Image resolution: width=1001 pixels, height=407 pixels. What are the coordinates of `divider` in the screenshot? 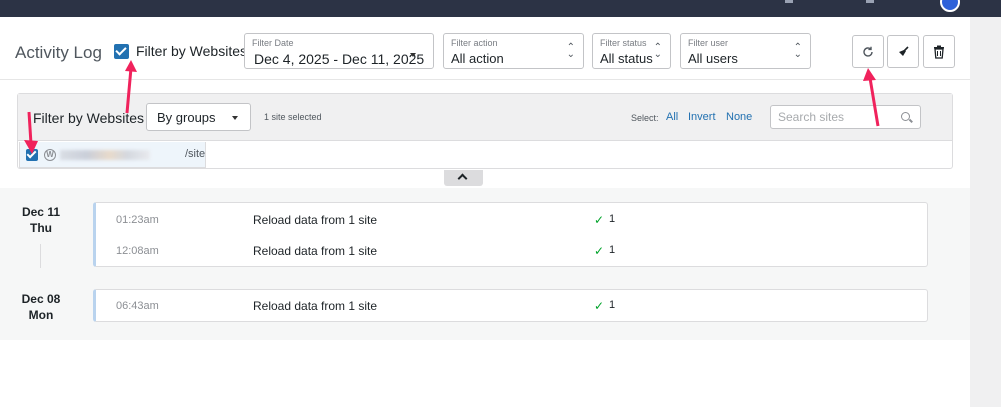 It's located at (485, 79).